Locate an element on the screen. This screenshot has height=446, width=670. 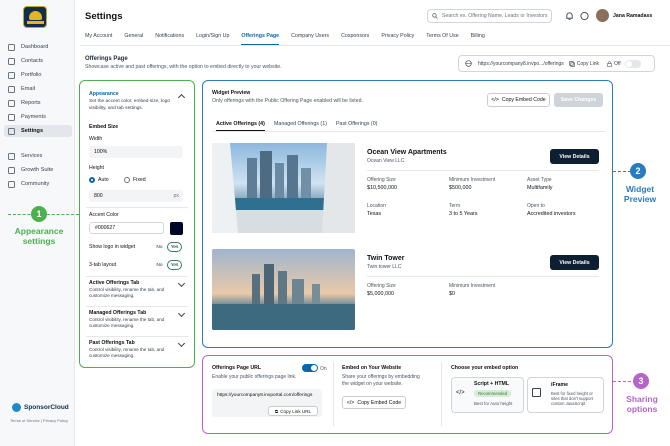
cloud-icon is located at coordinates (16, 407).